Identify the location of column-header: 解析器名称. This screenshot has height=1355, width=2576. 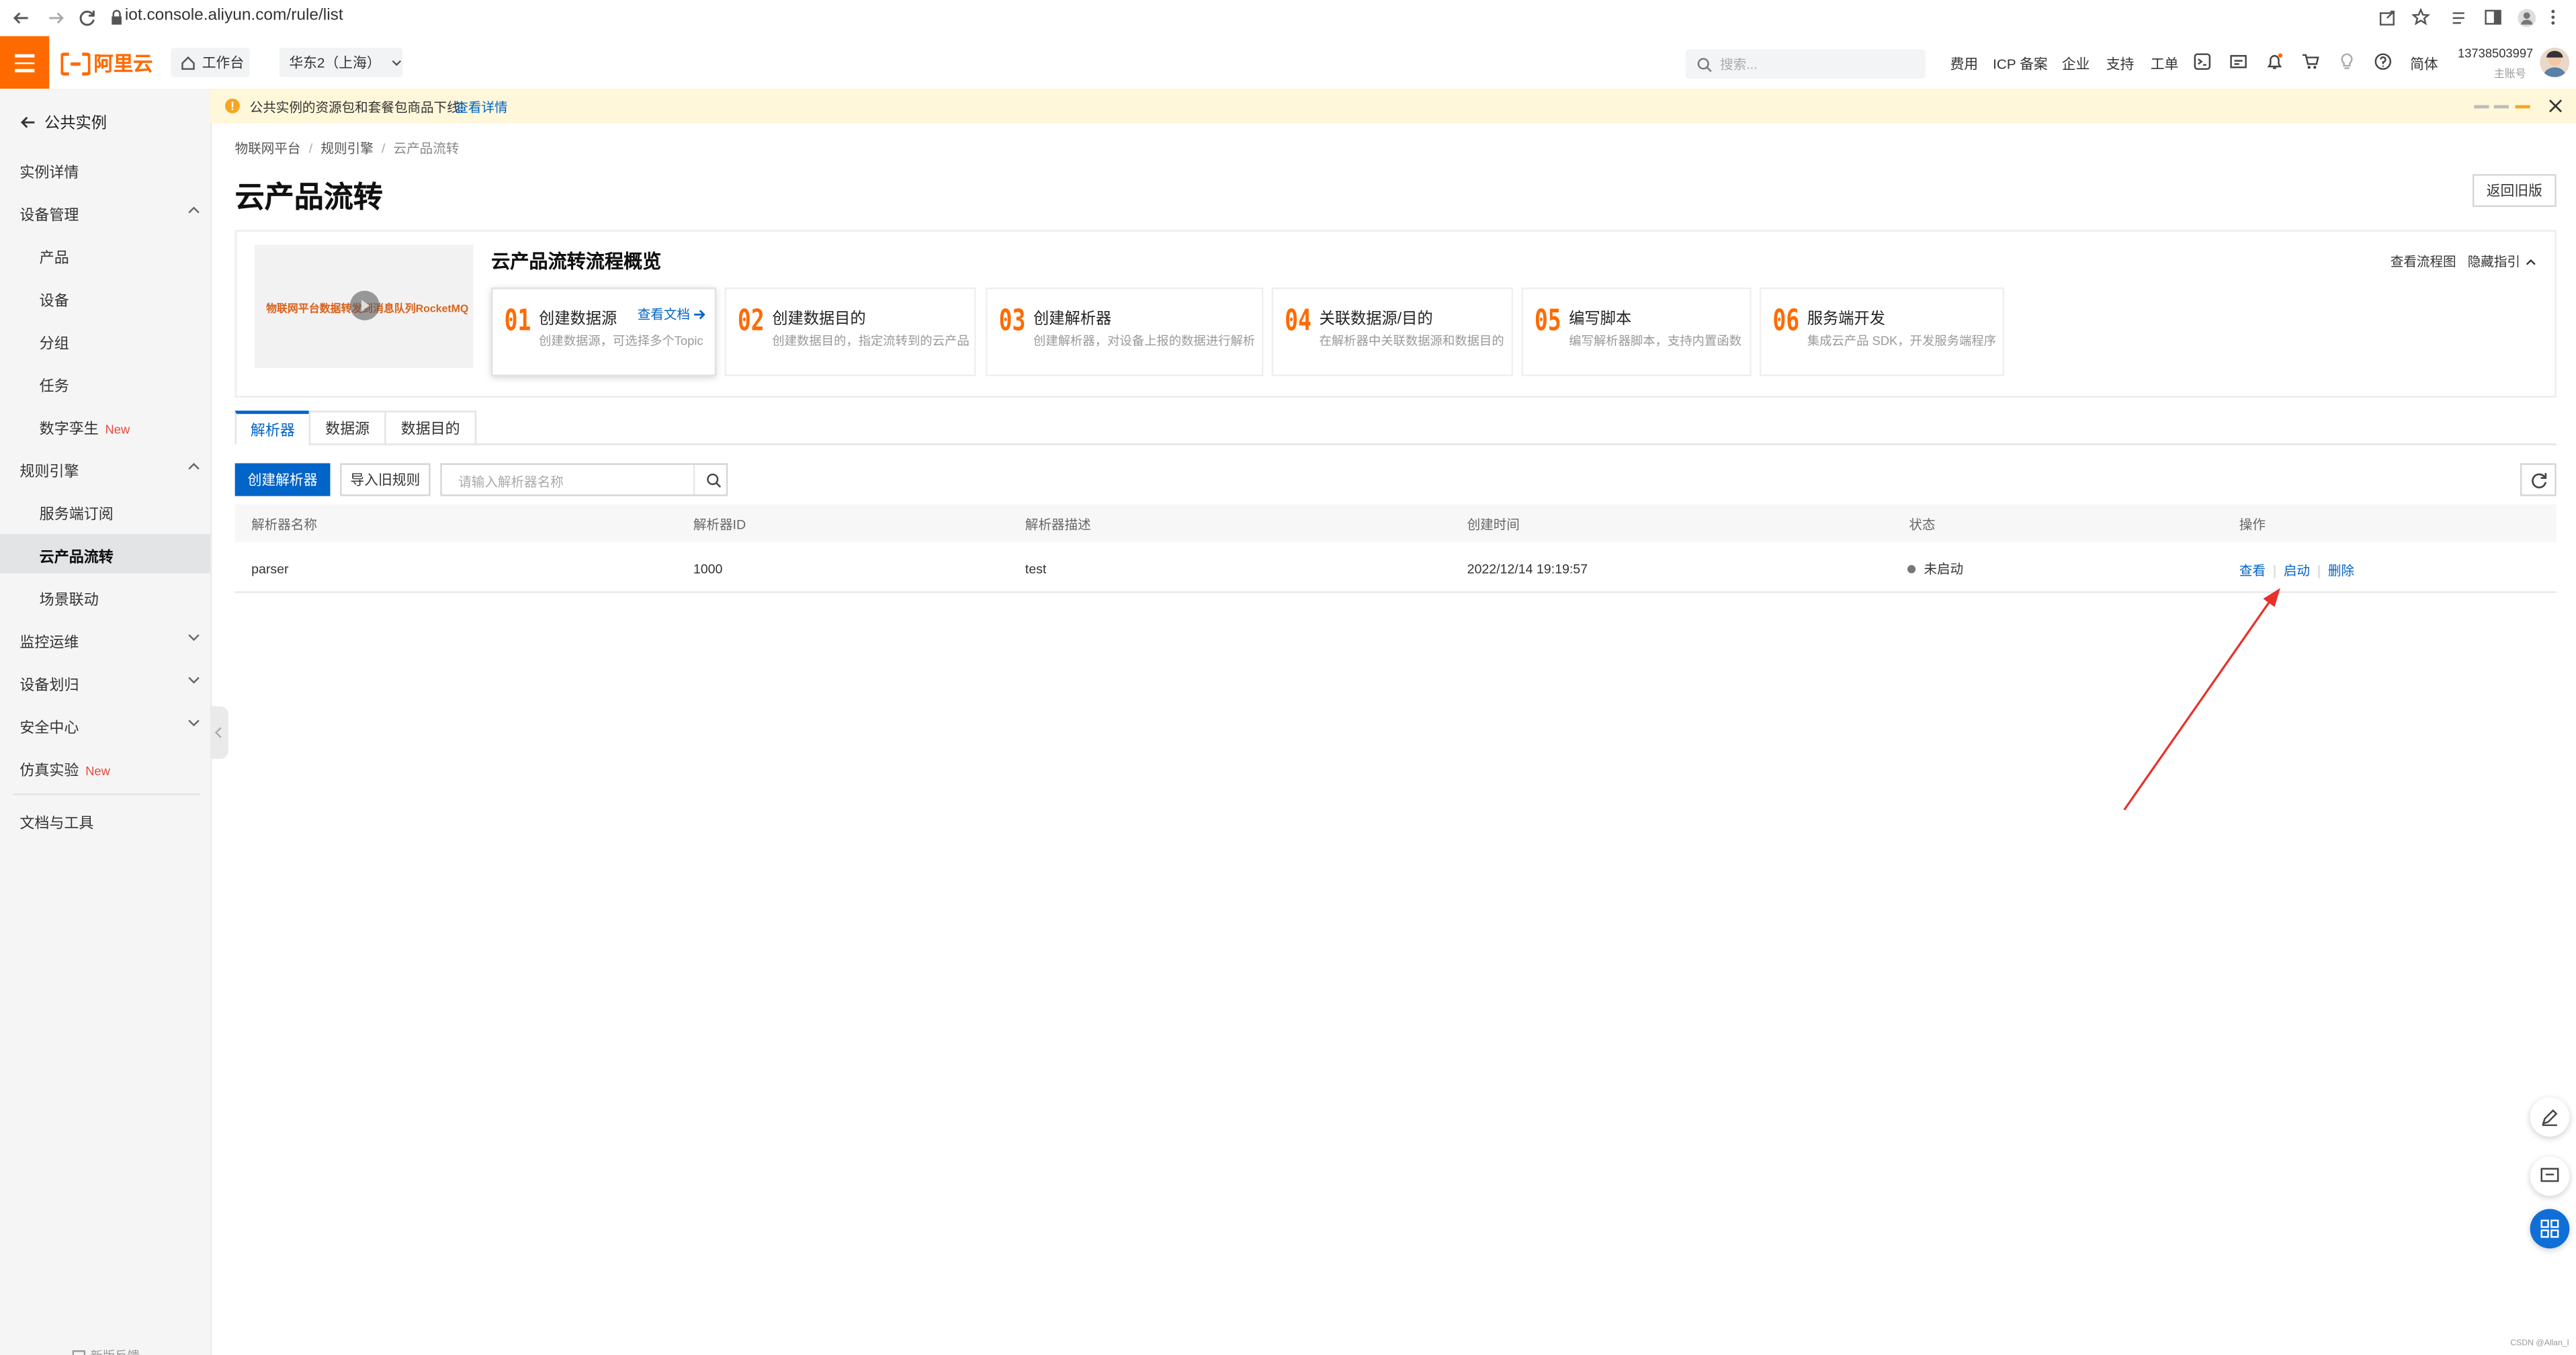
(284, 525).